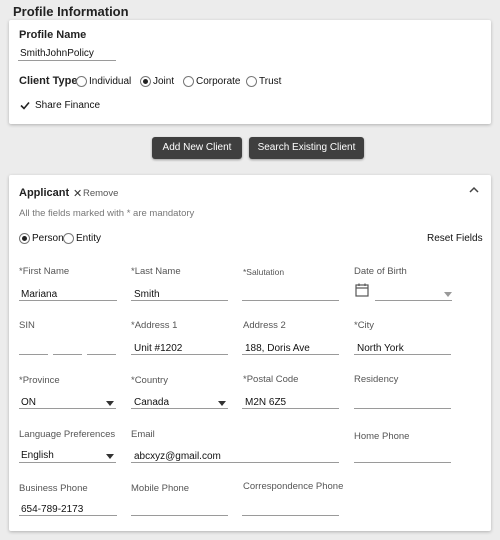 Image resolution: width=500 pixels, height=540 pixels. I want to click on section-title: Profile Information, so click(71, 11).